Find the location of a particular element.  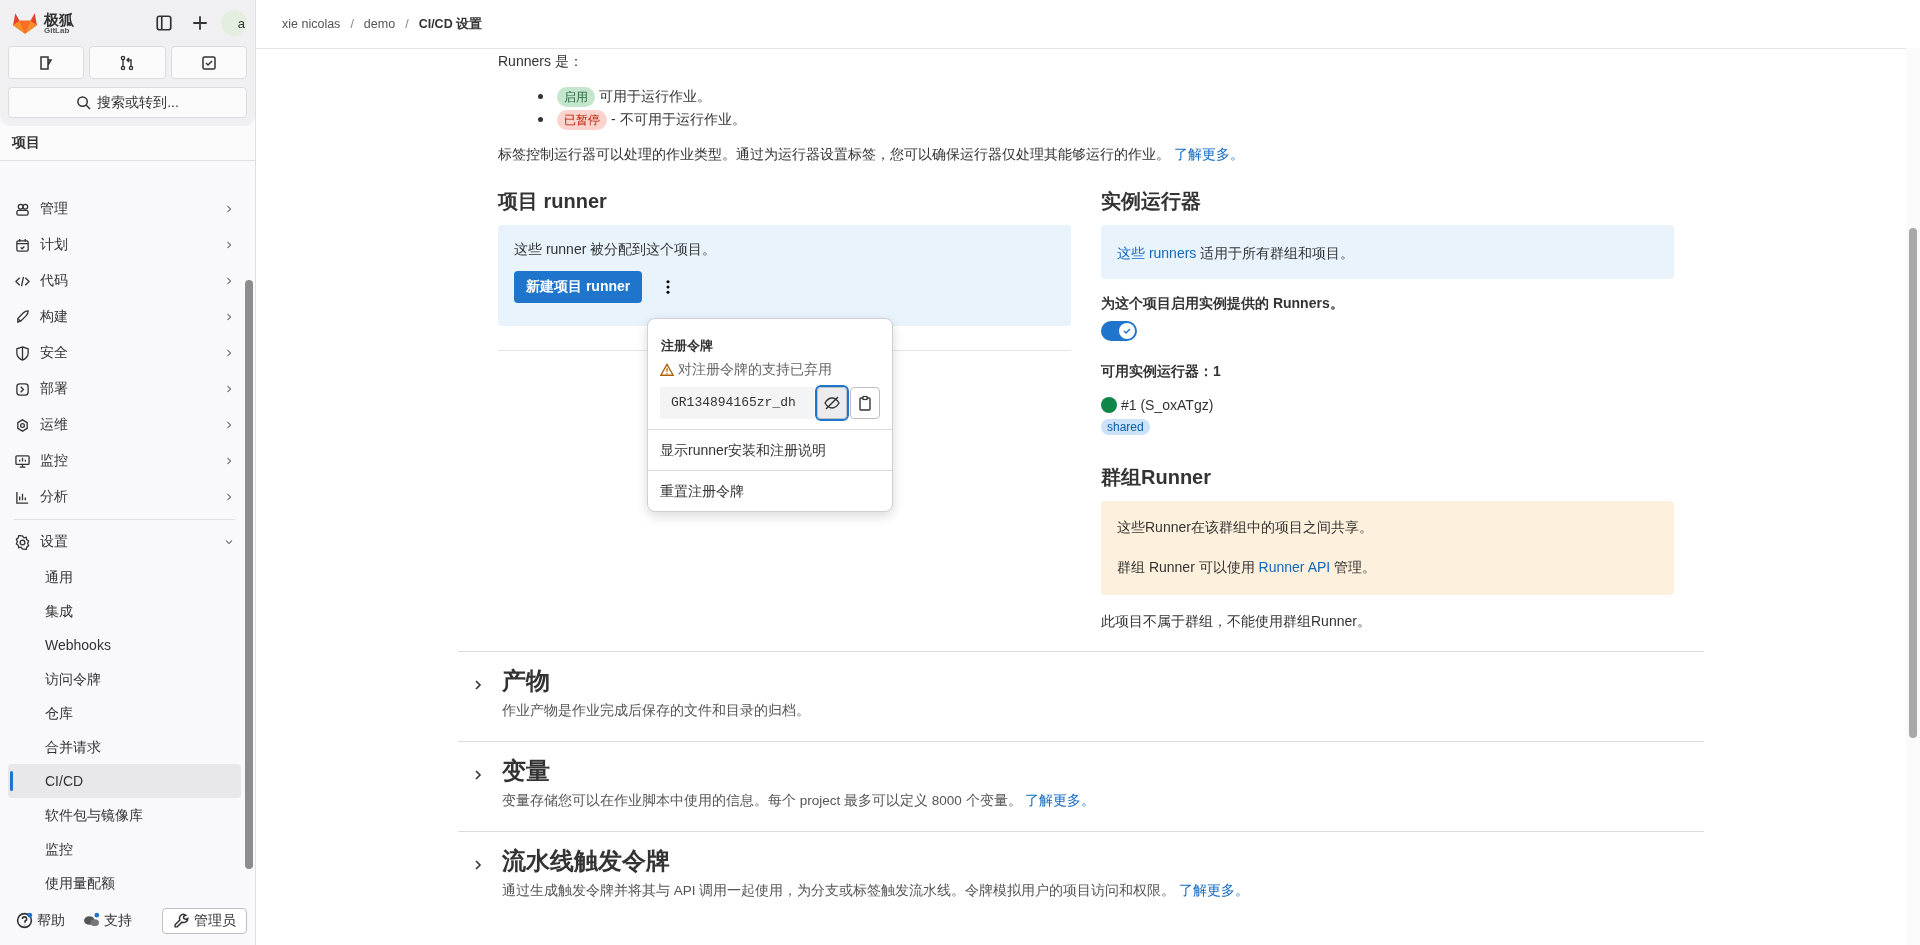

eye-slash-icon is located at coordinates (831, 403).